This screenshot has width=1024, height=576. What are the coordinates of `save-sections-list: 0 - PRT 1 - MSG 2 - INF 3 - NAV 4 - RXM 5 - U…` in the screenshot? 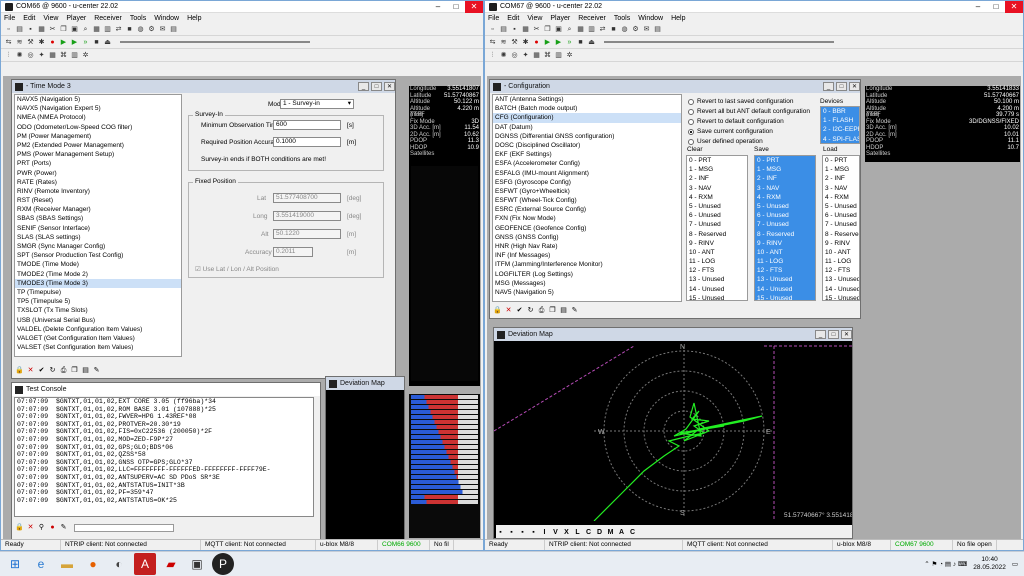 It's located at (785, 228).